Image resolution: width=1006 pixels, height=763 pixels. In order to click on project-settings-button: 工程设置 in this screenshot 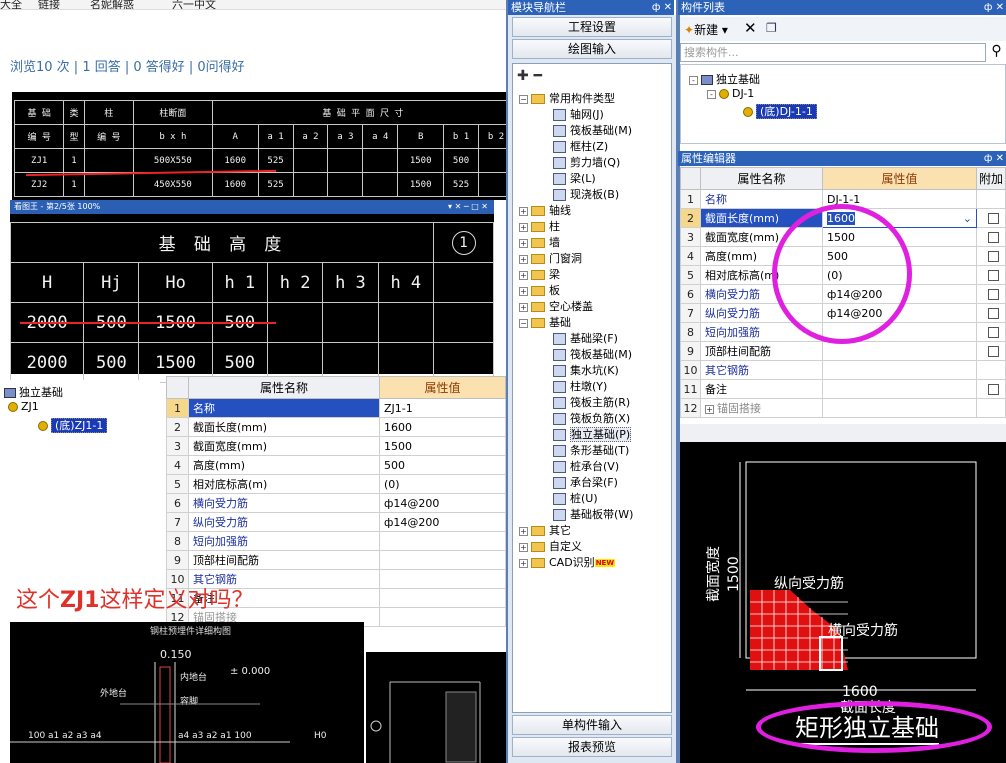, I will do `click(592, 27)`.